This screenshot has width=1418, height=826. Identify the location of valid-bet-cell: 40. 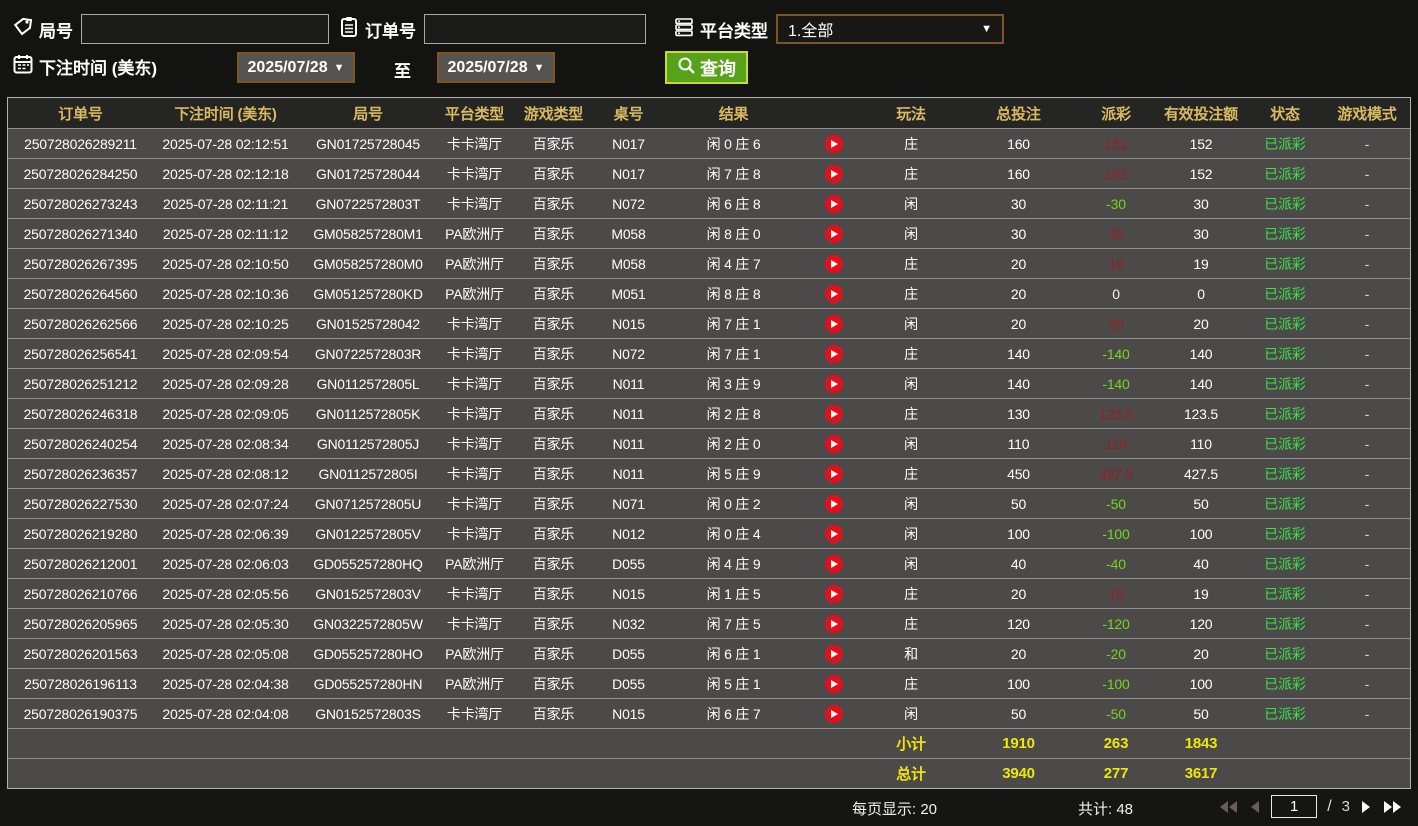
(1201, 563).